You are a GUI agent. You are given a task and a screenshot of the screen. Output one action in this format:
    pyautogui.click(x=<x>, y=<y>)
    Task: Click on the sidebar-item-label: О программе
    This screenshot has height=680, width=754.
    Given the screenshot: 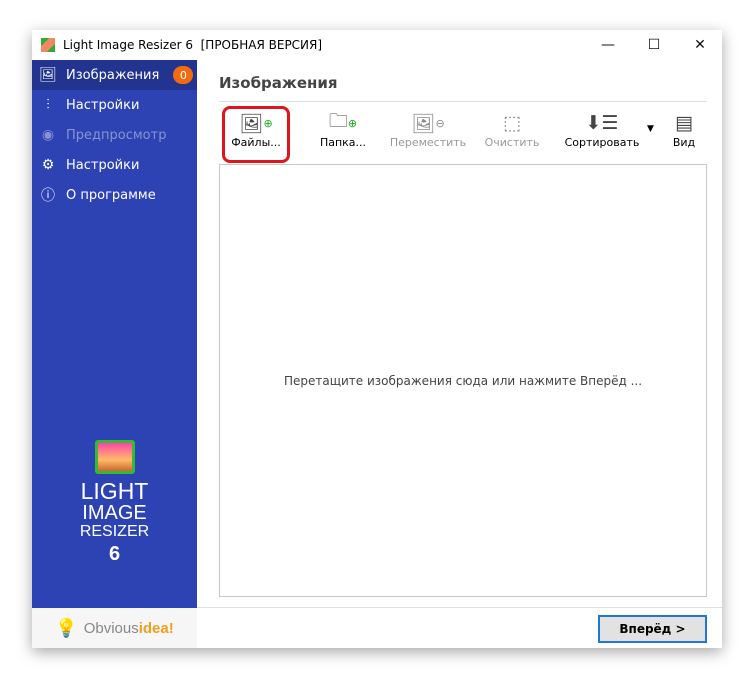 What is the action you would take?
    pyautogui.click(x=111, y=195)
    